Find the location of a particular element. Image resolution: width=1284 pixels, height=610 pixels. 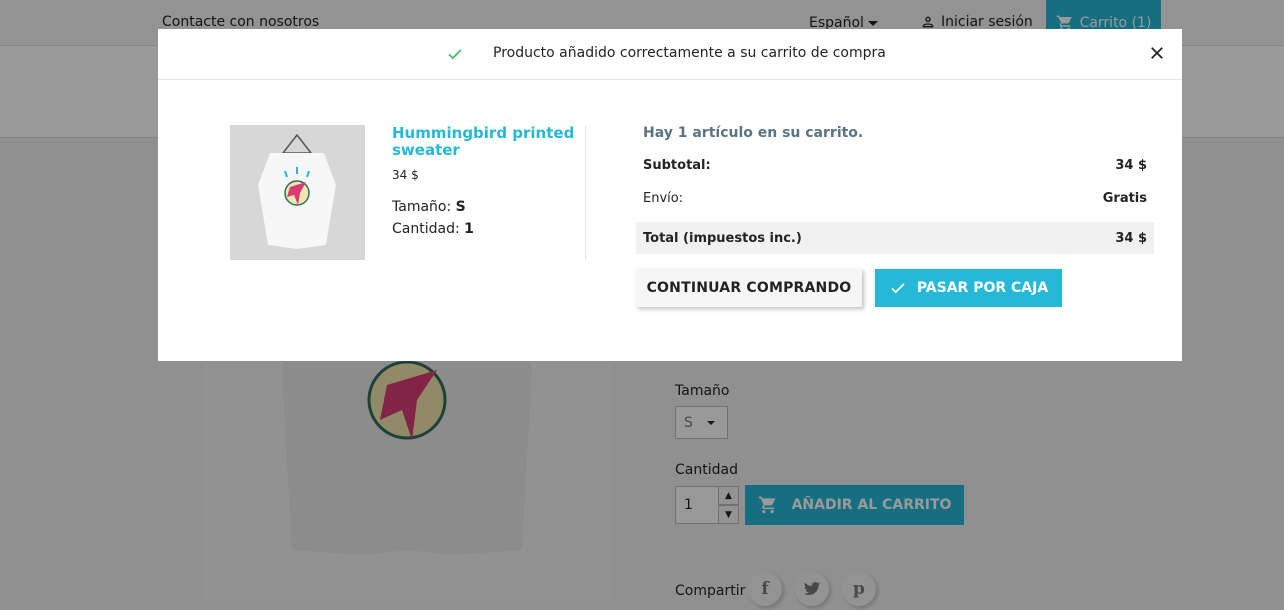

close-icon is located at coordinates (1157, 53).